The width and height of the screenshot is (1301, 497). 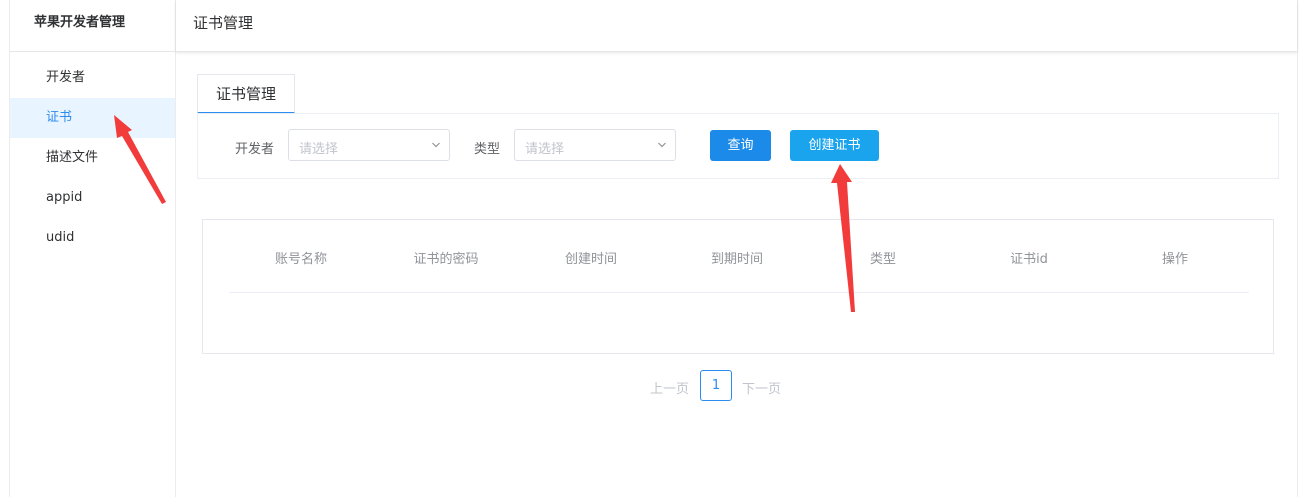 I want to click on tab-certificate-management: 证书管理, so click(x=246, y=94).